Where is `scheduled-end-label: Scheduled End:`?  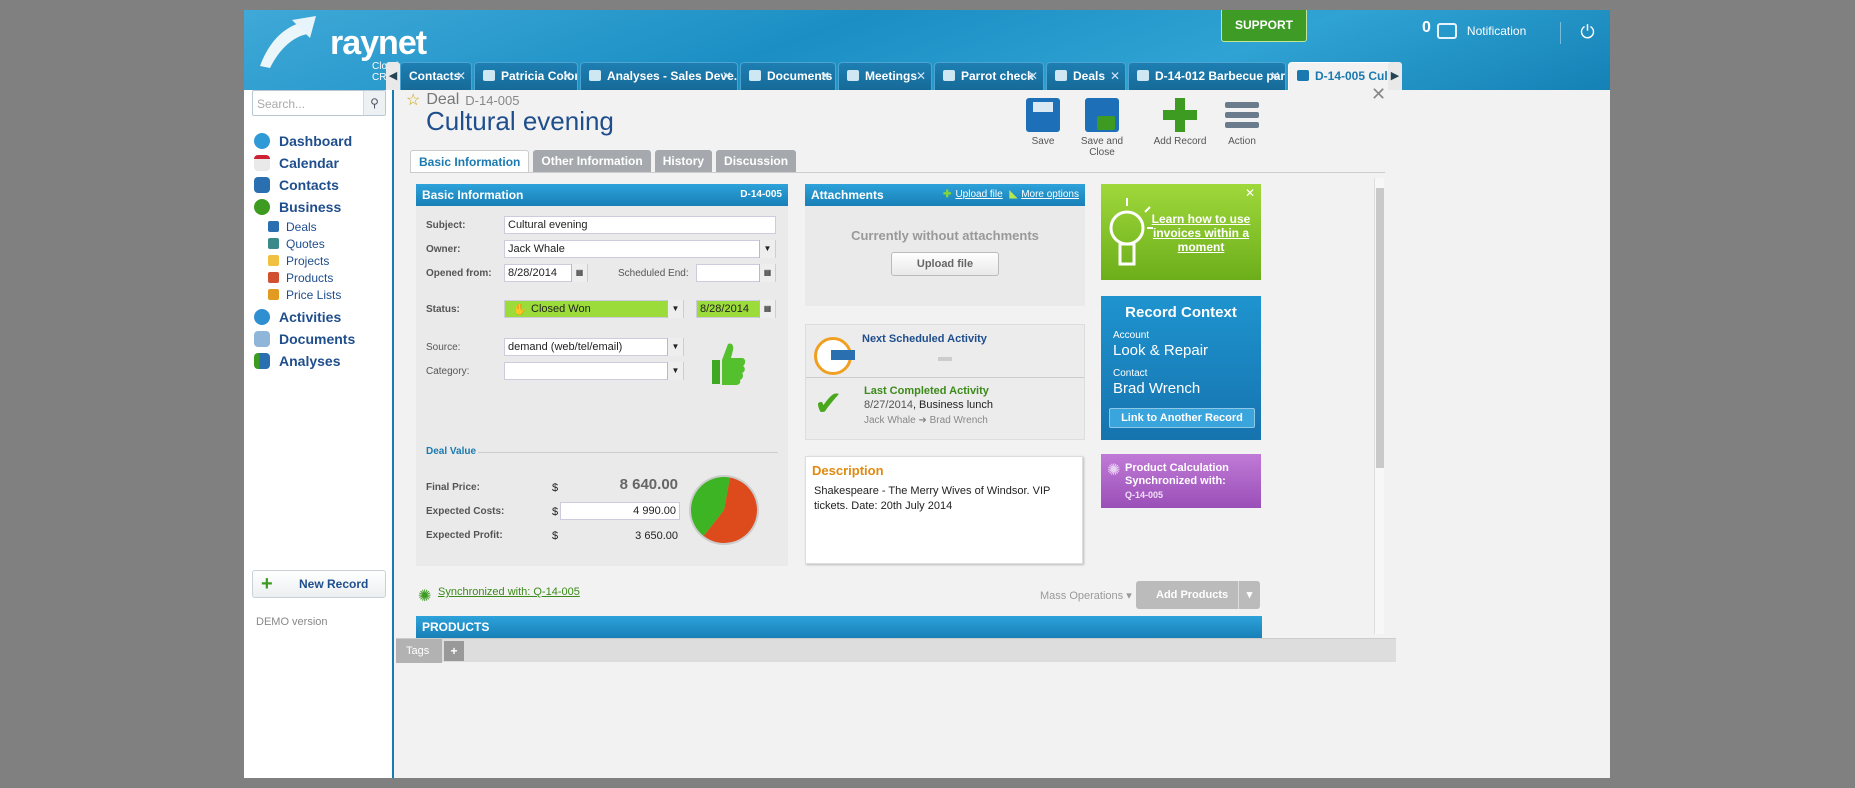
scheduled-end-label: Scheduled End: is located at coordinates (653, 273).